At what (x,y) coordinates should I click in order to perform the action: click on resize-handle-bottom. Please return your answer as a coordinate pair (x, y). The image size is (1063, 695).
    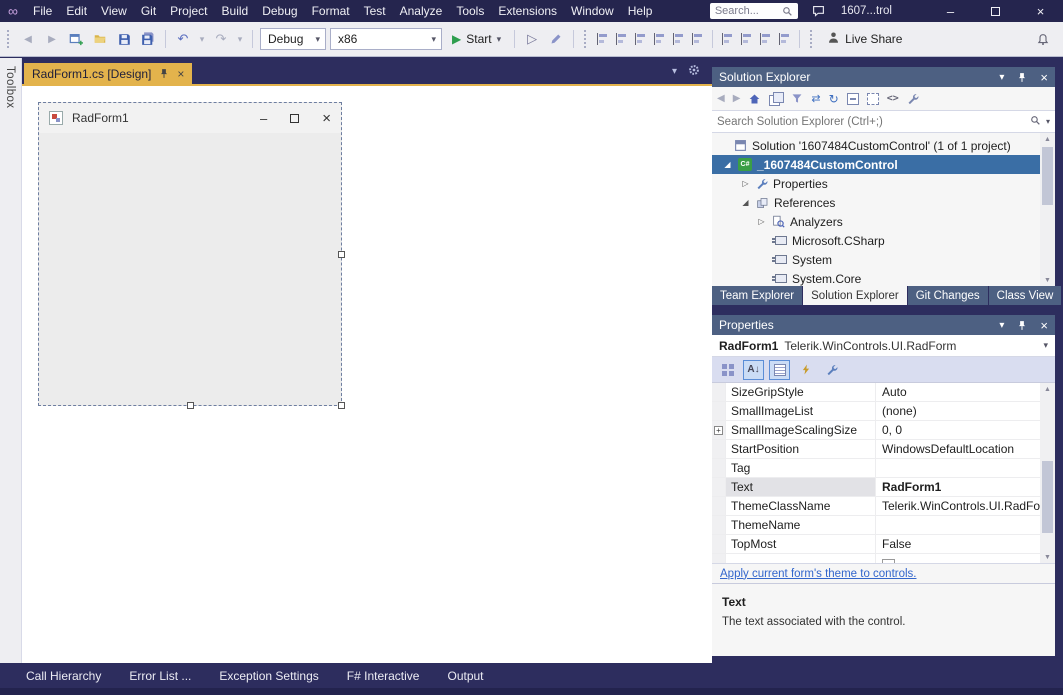
    Looking at the image, I should click on (190, 405).